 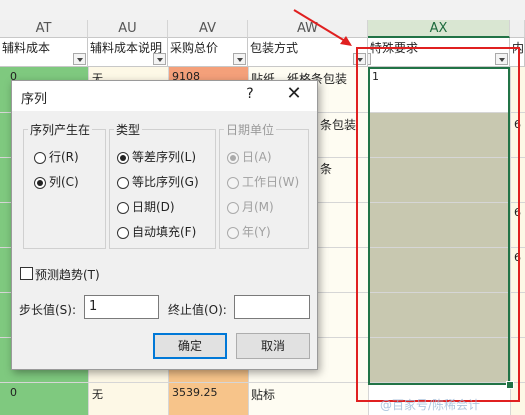 What do you see at coordinates (262, 10) in the screenshot?
I see `toolbar-strip` at bounding box center [262, 10].